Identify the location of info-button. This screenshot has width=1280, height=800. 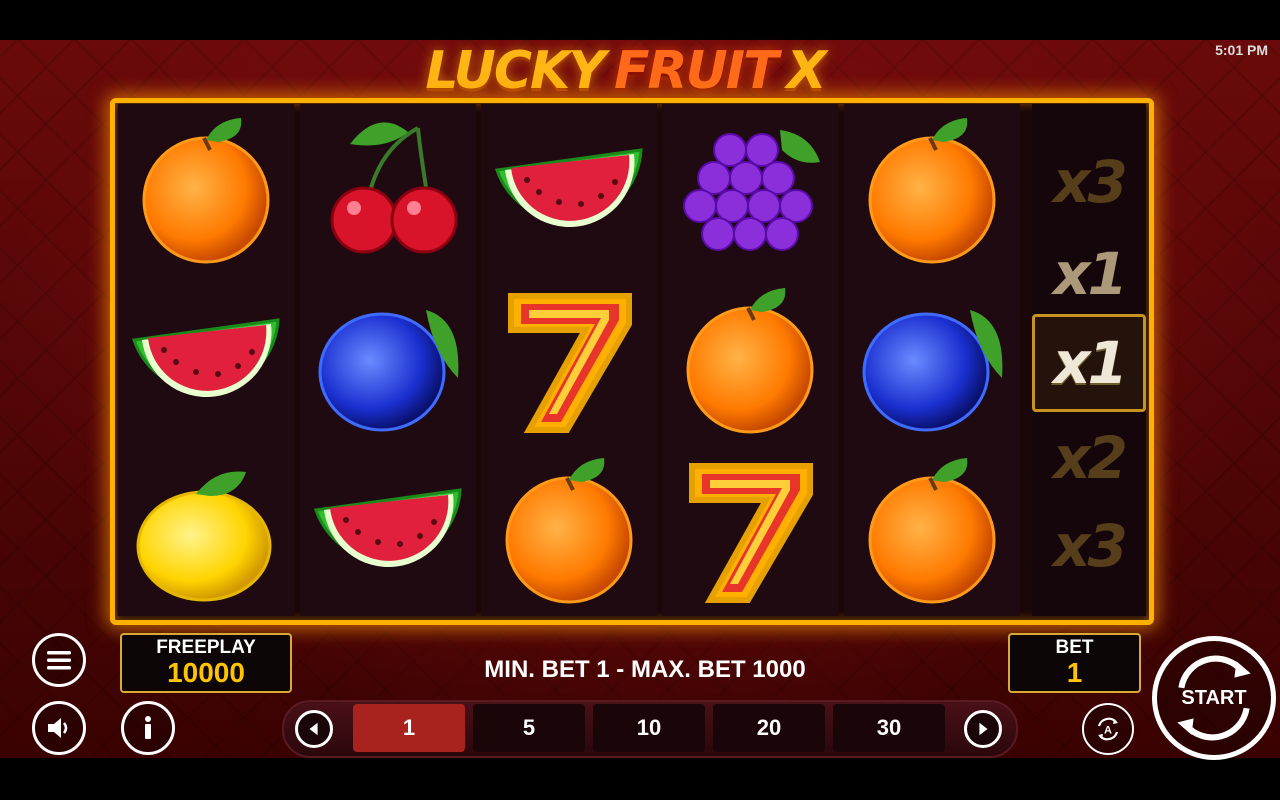
(148, 728).